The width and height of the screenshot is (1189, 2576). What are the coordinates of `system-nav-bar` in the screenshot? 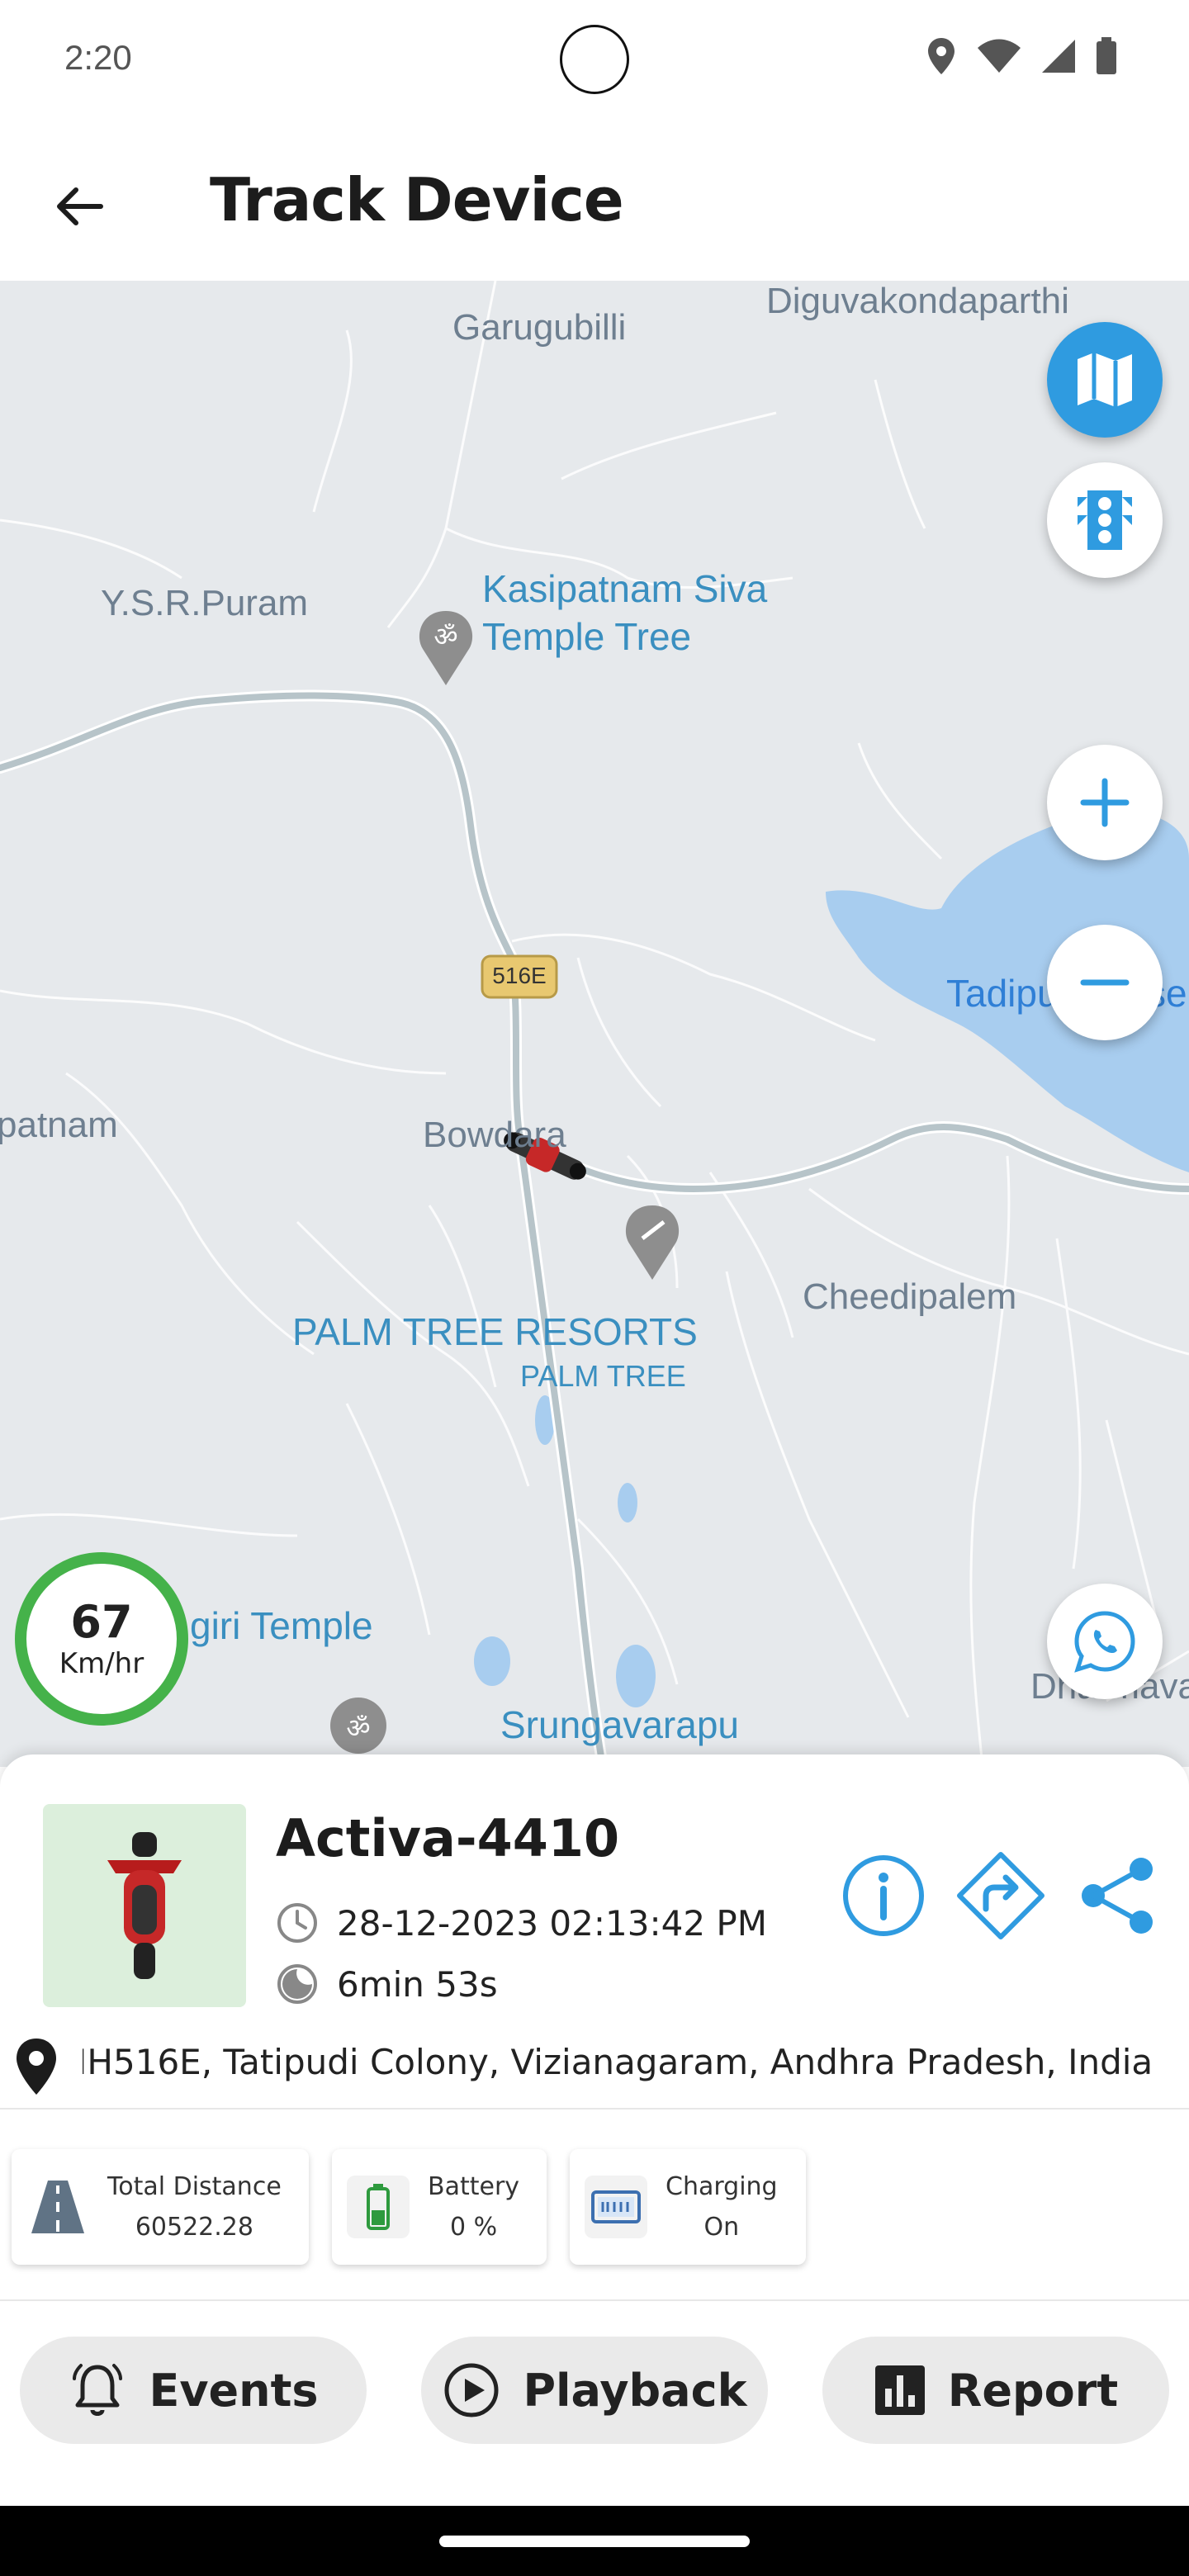 It's located at (594, 2541).